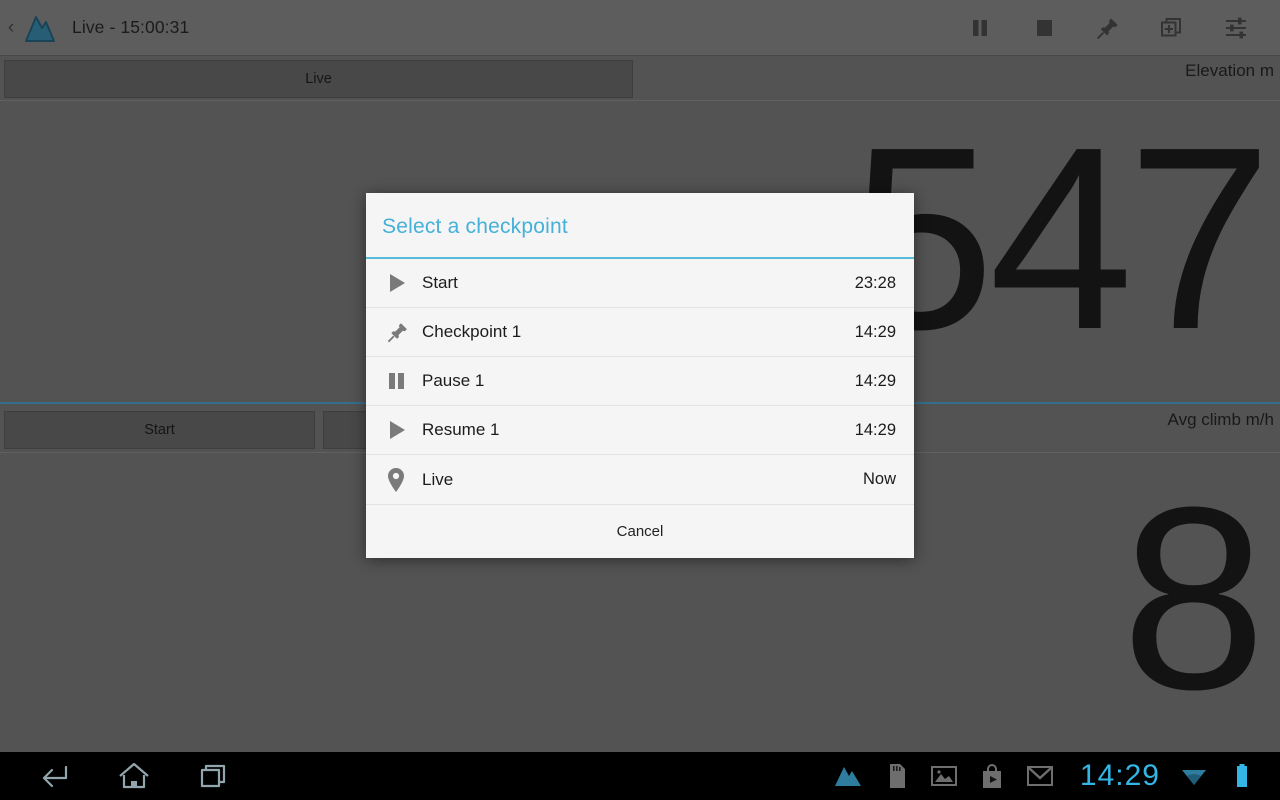 This screenshot has width=1280, height=800. What do you see at coordinates (896, 776) in the screenshot?
I see `sdcard-icon` at bounding box center [896, 776].